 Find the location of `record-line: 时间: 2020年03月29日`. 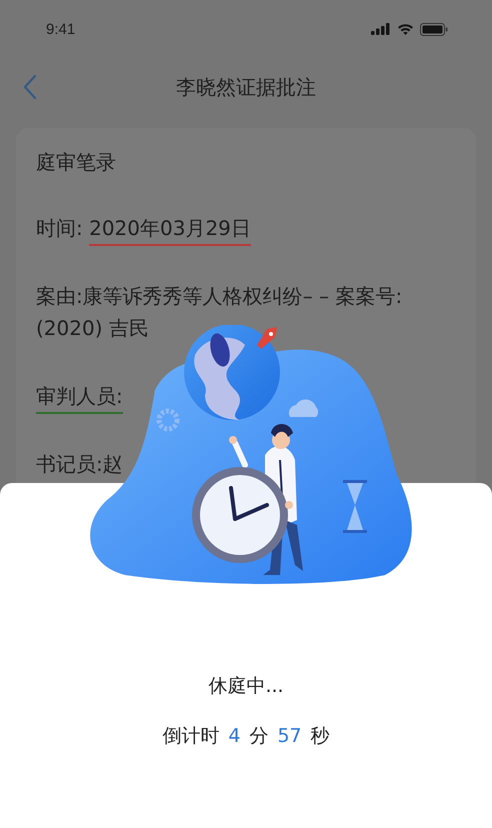

record-line: 时间: 2020年03月29日 is located at coordinates (246, 228).